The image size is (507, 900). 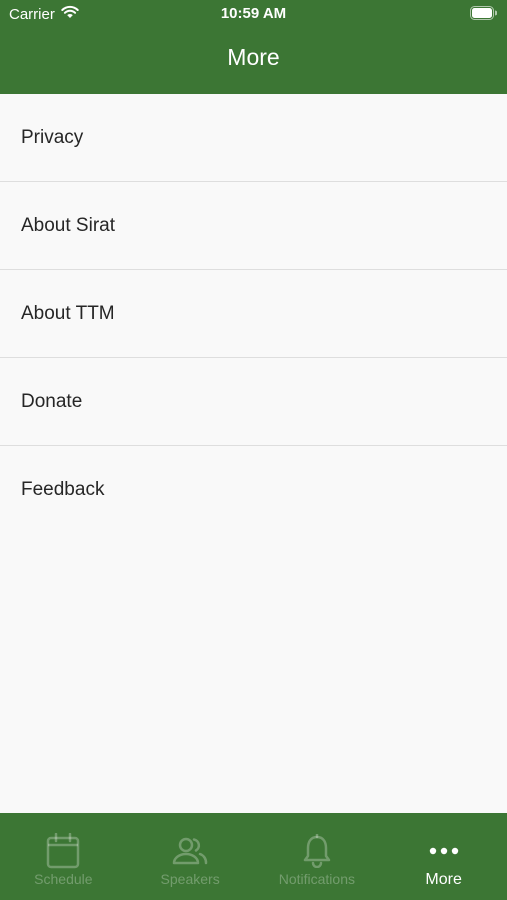 What do you see at coordinates (68, 225) in the screenshot?
I see `menu-item-label: About Sirat` at bounding box center [68, 225].